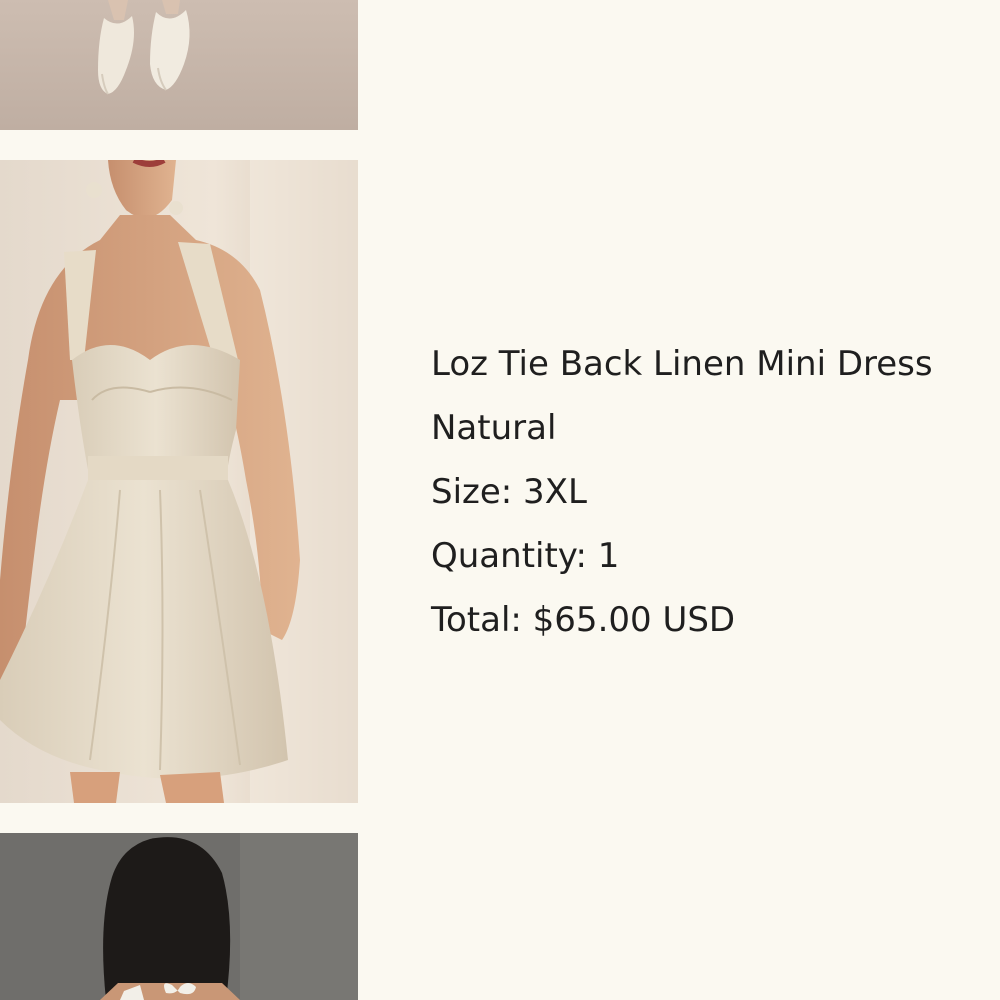  What do you see at coordinates (525, 556) in the screenshot?
I see `product-quantity: Quantity: 1` at bounding box center [525, 556].